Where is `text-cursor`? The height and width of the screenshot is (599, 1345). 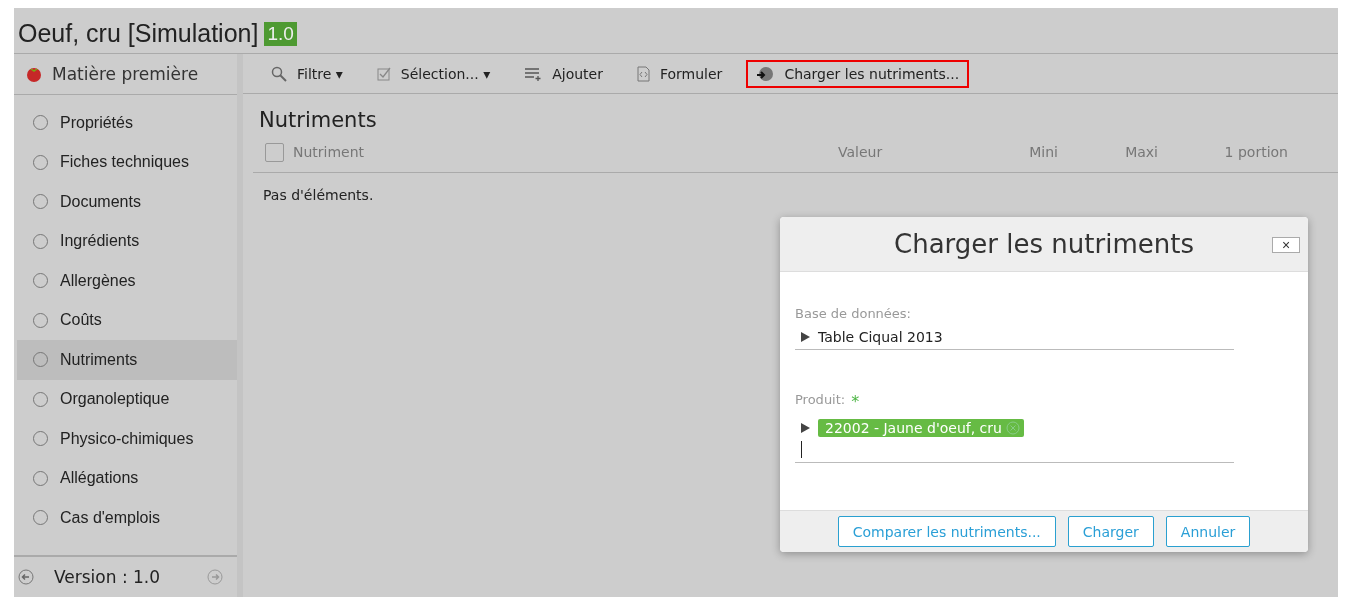
text-cursor is located at coordinates (801, 449).